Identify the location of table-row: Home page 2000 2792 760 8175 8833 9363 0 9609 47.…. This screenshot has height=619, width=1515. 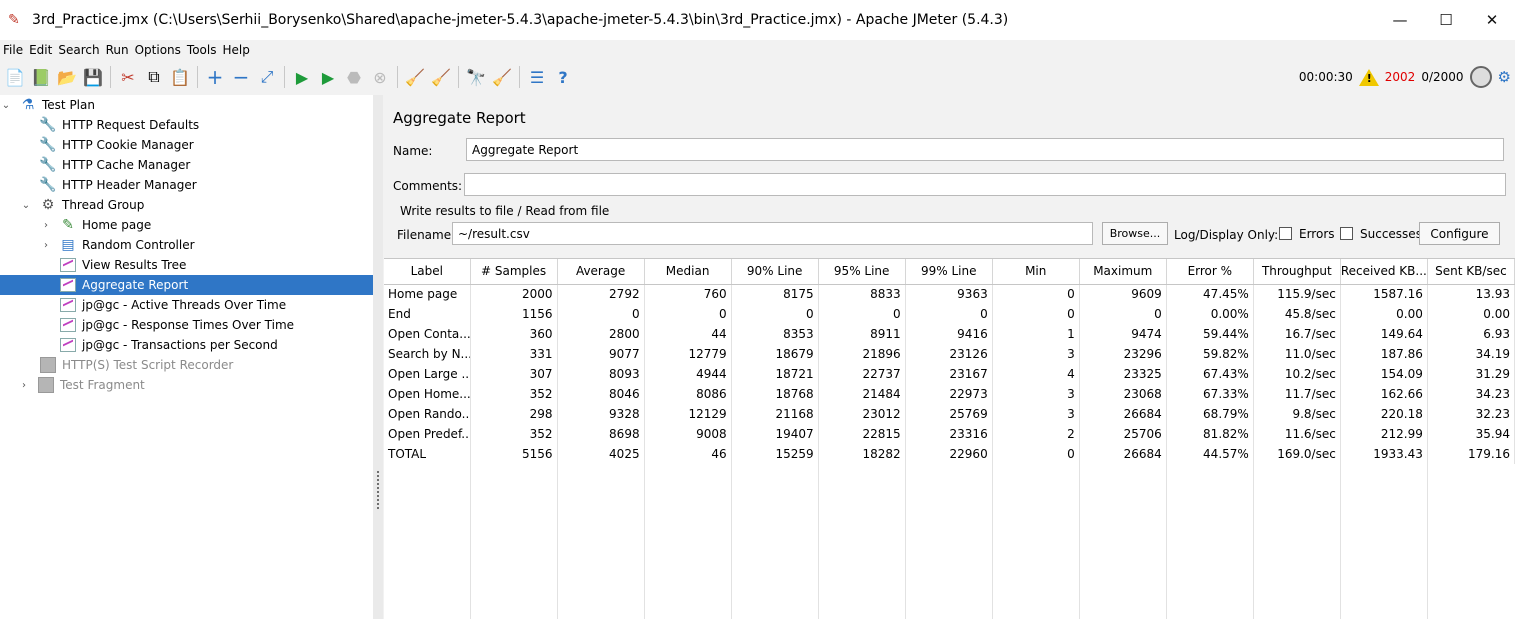
(949, 294).